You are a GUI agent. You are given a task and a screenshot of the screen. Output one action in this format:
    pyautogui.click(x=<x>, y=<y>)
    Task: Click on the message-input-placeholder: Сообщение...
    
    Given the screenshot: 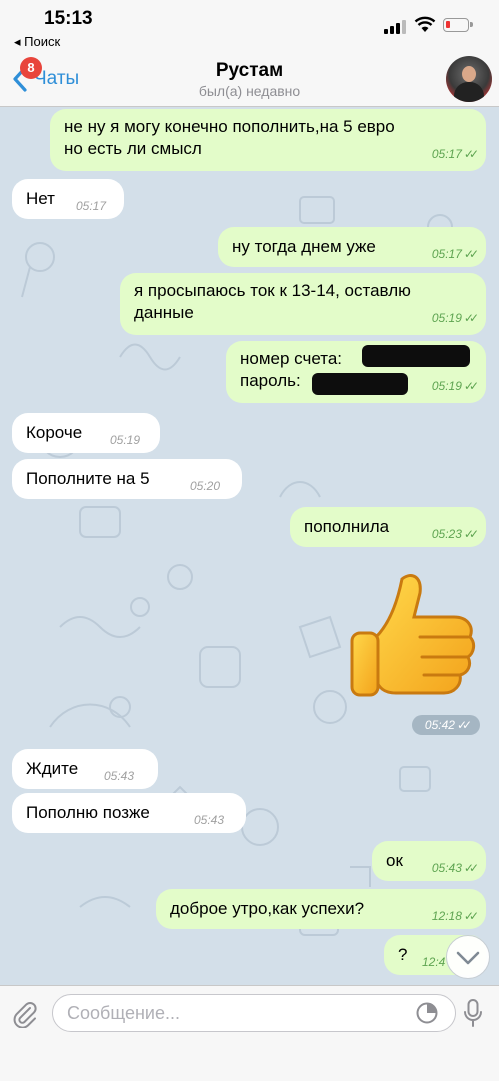 What is the action you would take?
    pyautogui.click(x=123, y=1013)
    